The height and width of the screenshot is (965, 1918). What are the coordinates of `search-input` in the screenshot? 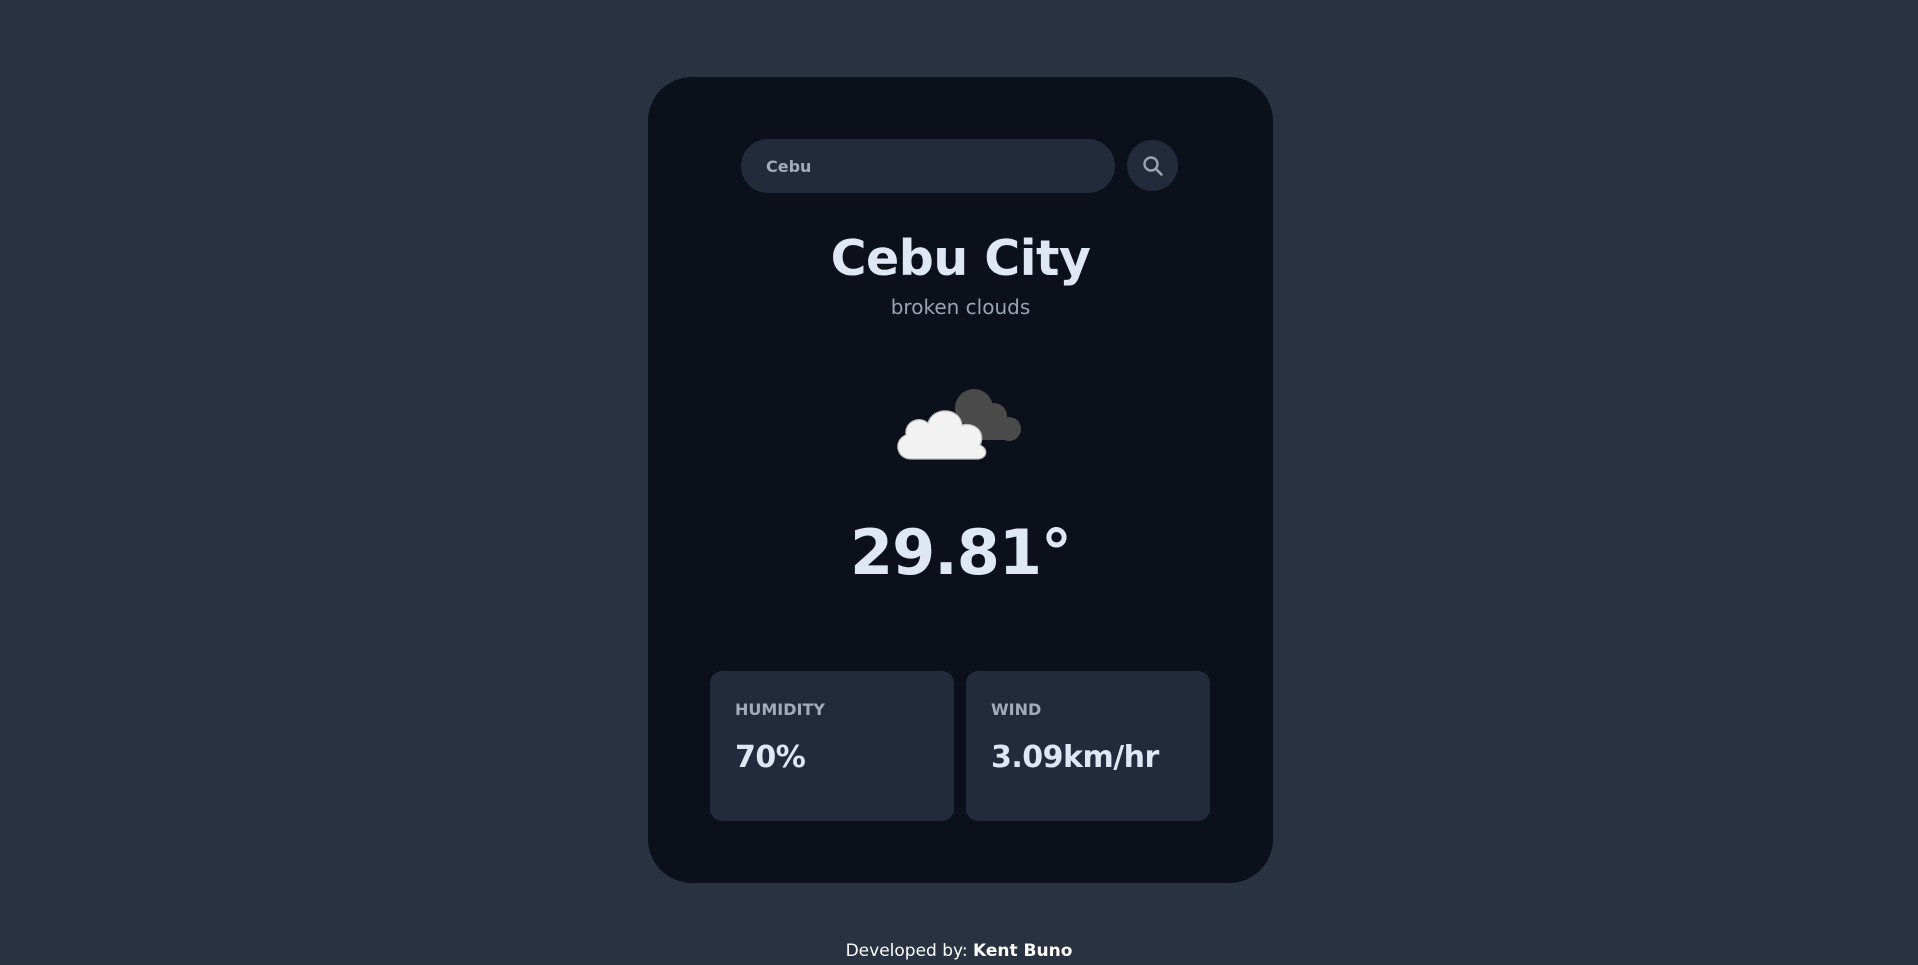 It's located at (928, 166).